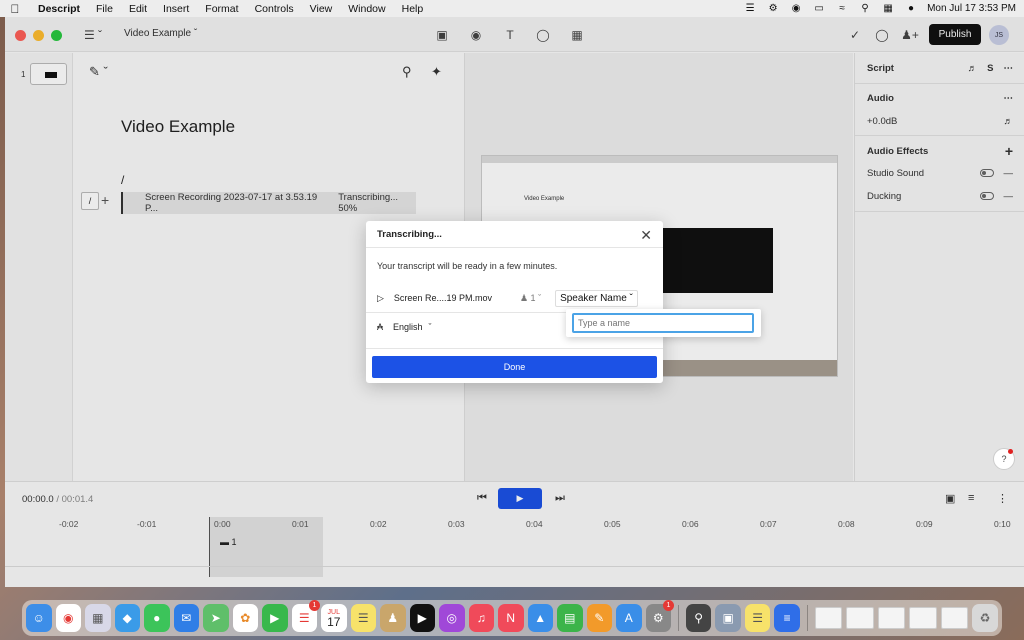 Image resolution: width=1024 pixels, height=640 pixels. What do you see at coordinates (39, 618) in the screenshot?
I see `finder-icon: ☺` at bounding box center [39, 618].